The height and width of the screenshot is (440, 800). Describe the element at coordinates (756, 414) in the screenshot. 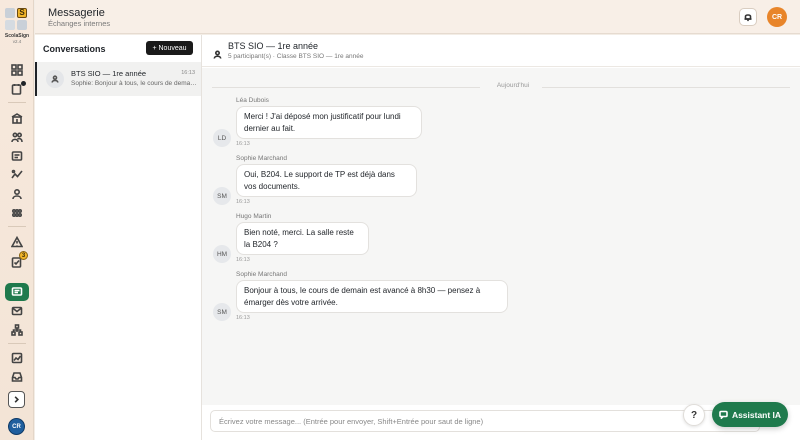

I see `assistant-label: Assistant IA` at that location.